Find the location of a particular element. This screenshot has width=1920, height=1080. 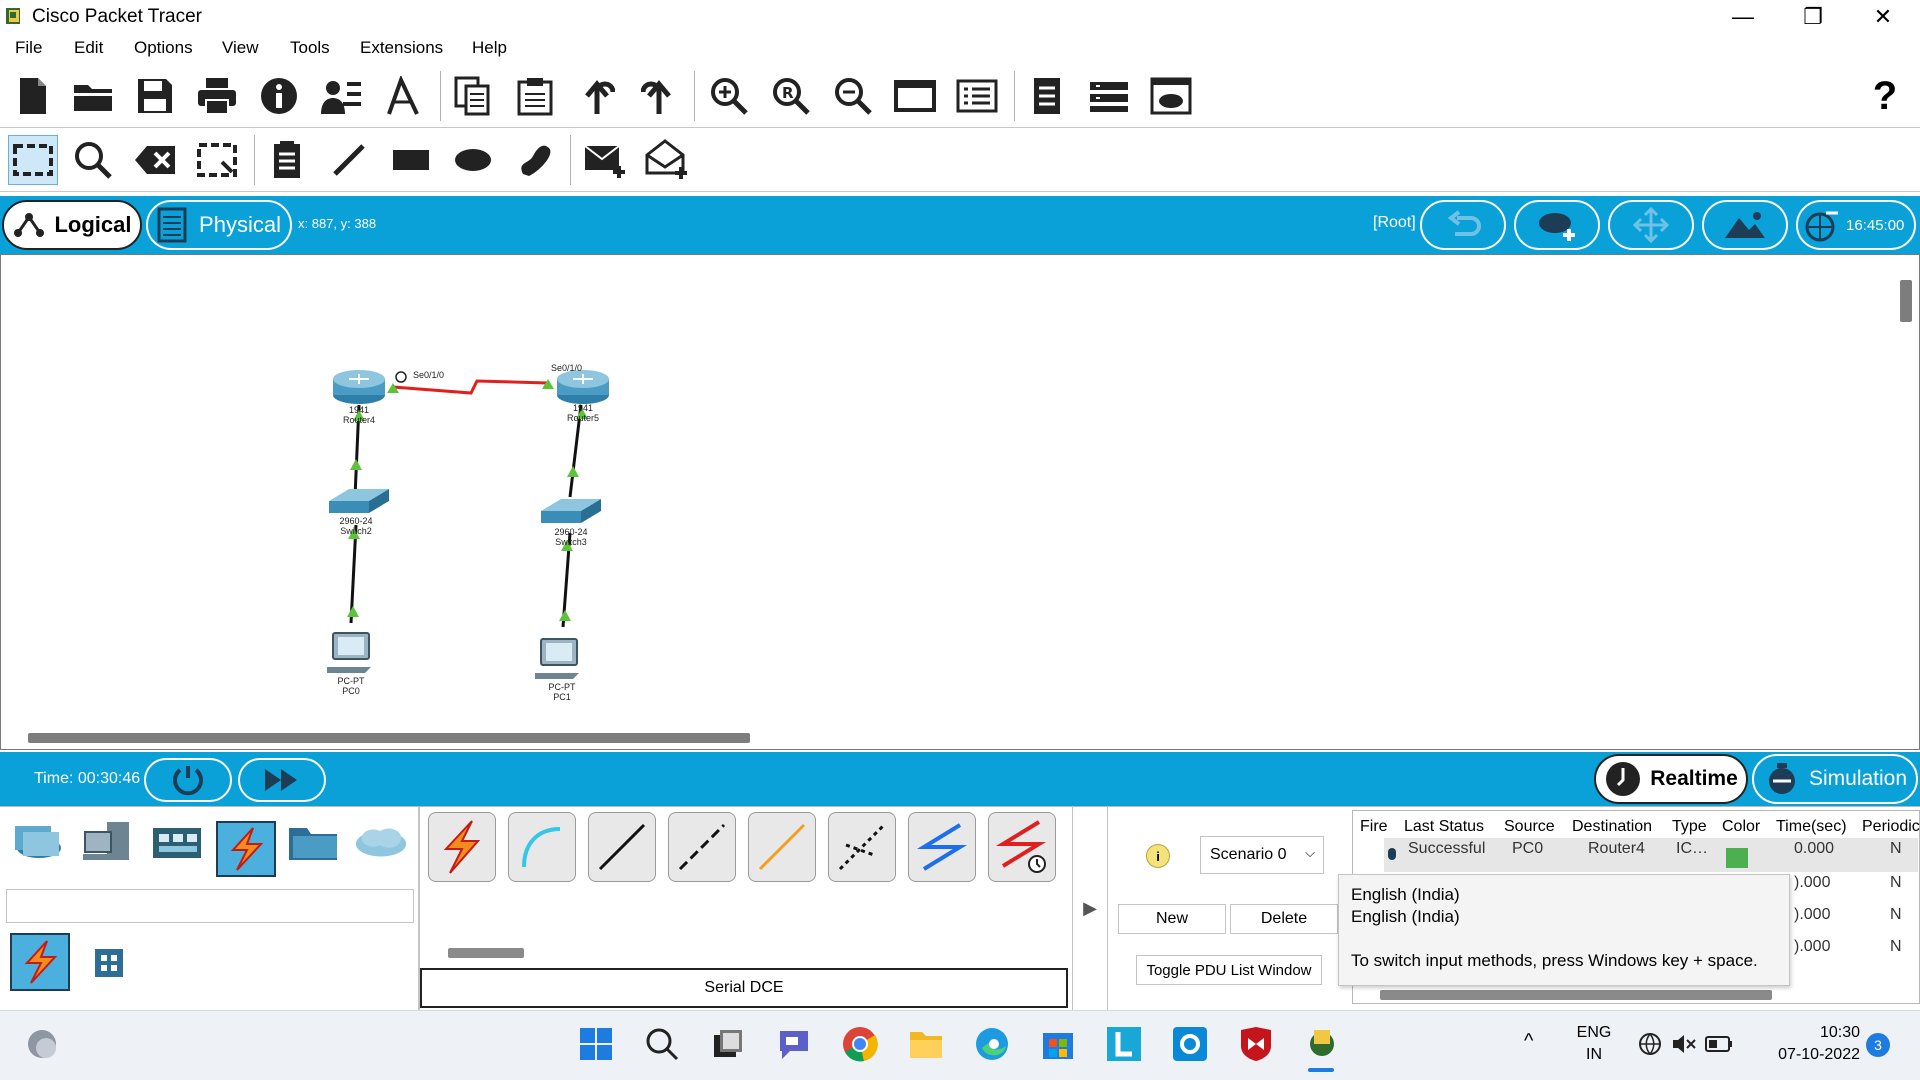

mcafee-icon is located at coordinates (1256, 1044).